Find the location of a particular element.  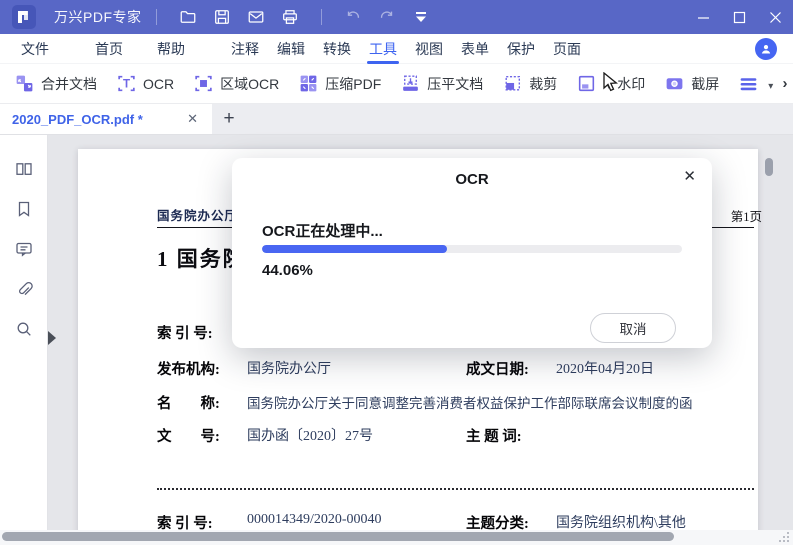

close-window-button is located at coordinates (775, 17).